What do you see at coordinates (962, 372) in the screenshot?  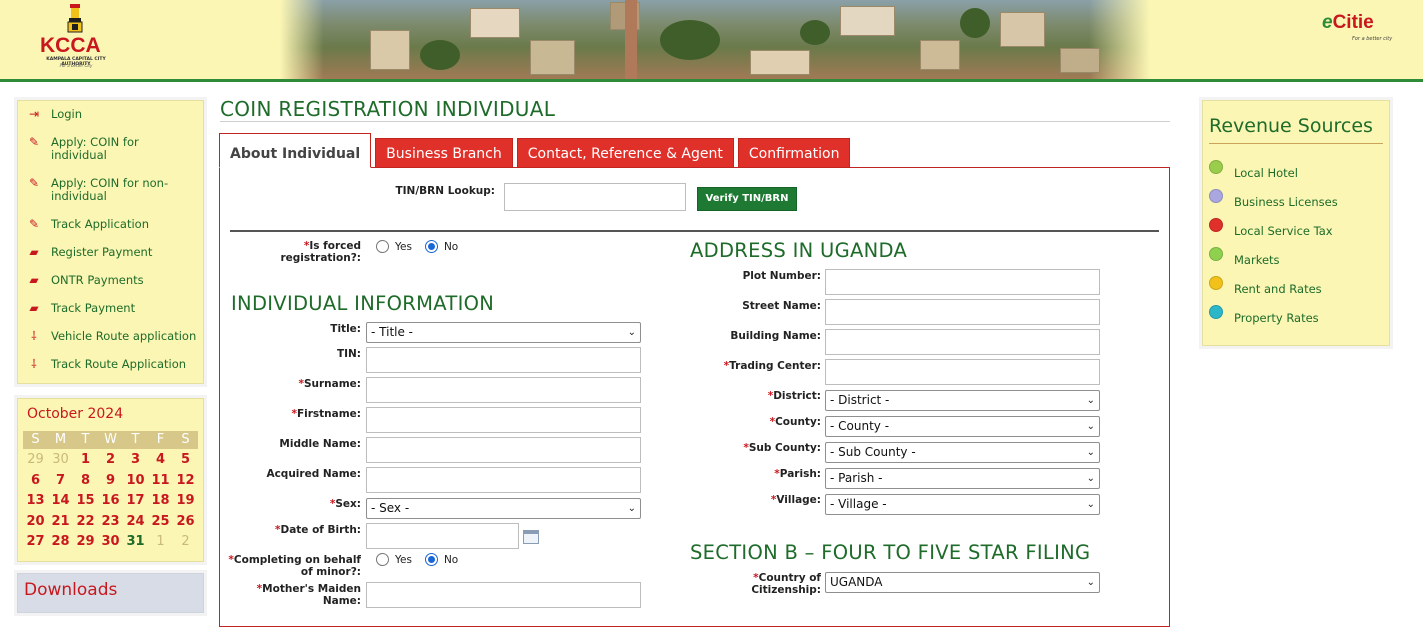 I see `trading-center-input` at bounding box center [962, 372].